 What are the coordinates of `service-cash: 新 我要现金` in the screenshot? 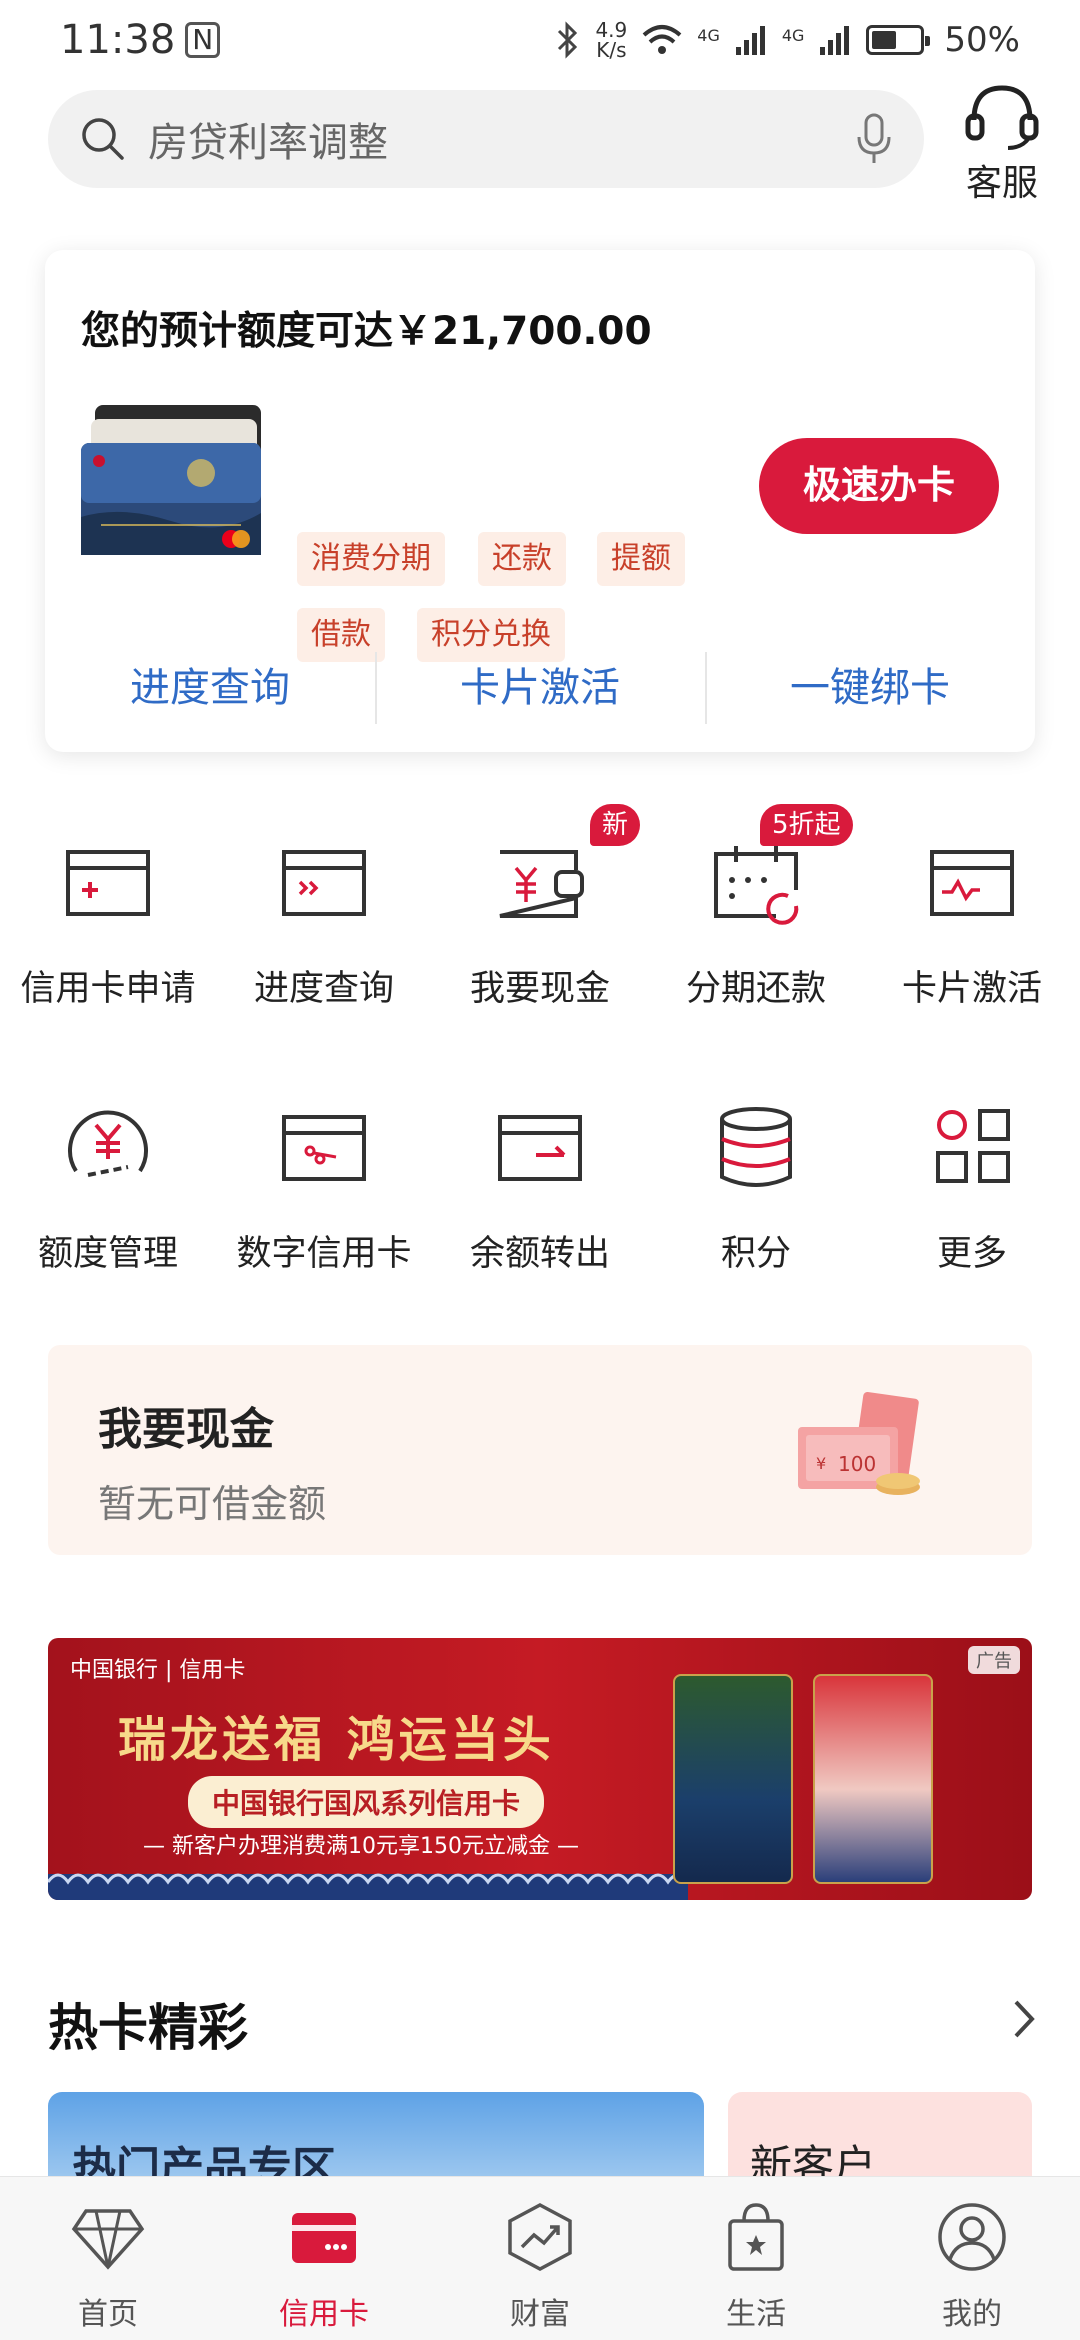 It's located at (540, 907).